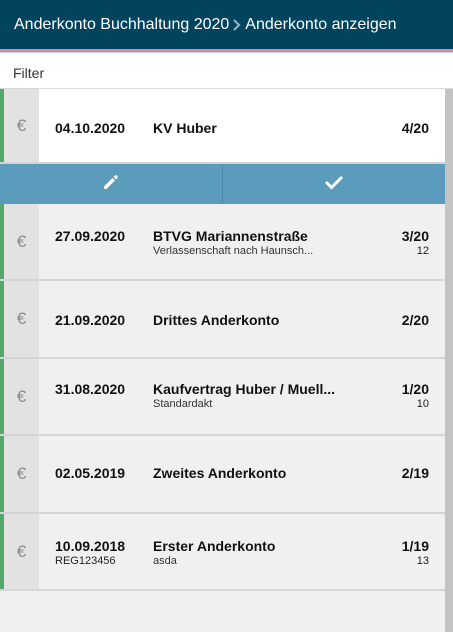 This screenshot has width=453, height=632. I want to click on scrollbar, so click(449, 360).